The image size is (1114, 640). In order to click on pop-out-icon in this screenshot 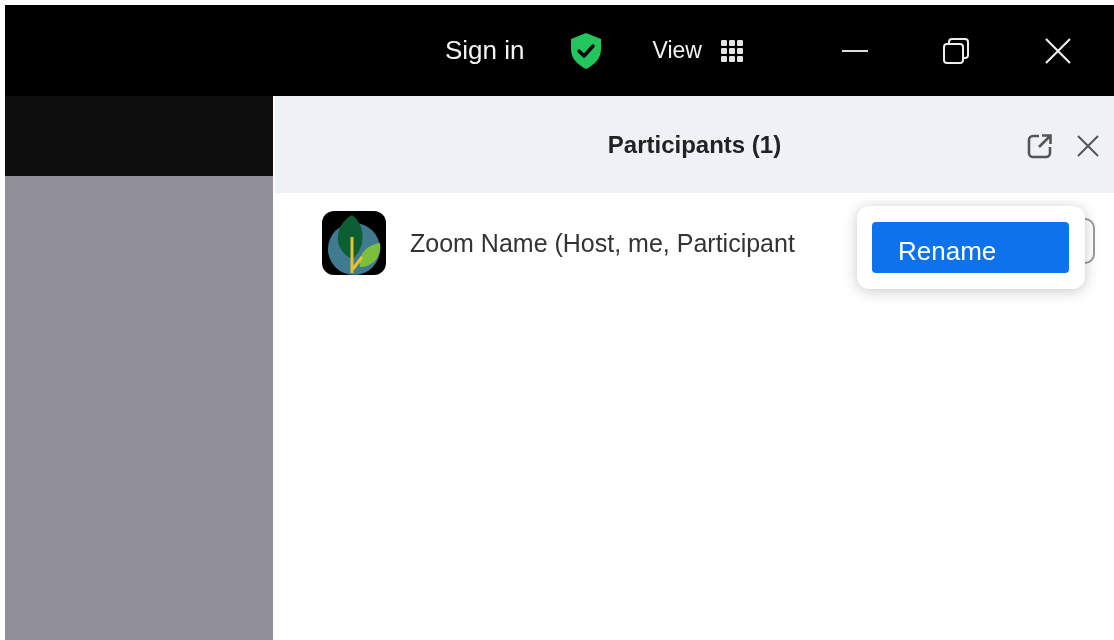, I will do `click(1040, 146)`.